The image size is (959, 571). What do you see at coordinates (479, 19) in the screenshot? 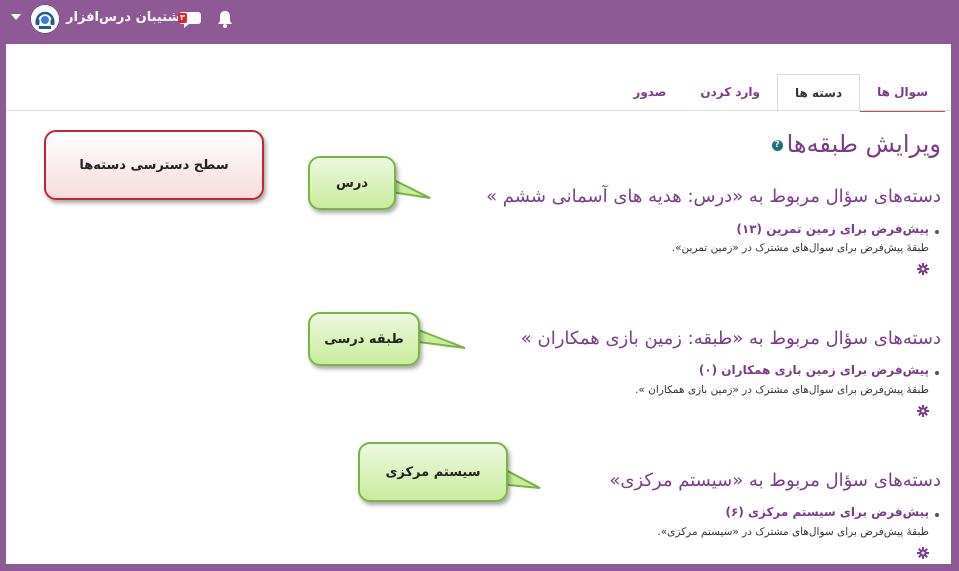
I see `top-bar: پشتیبان درس‌افزار ۳` at bounding box center [479, 19].